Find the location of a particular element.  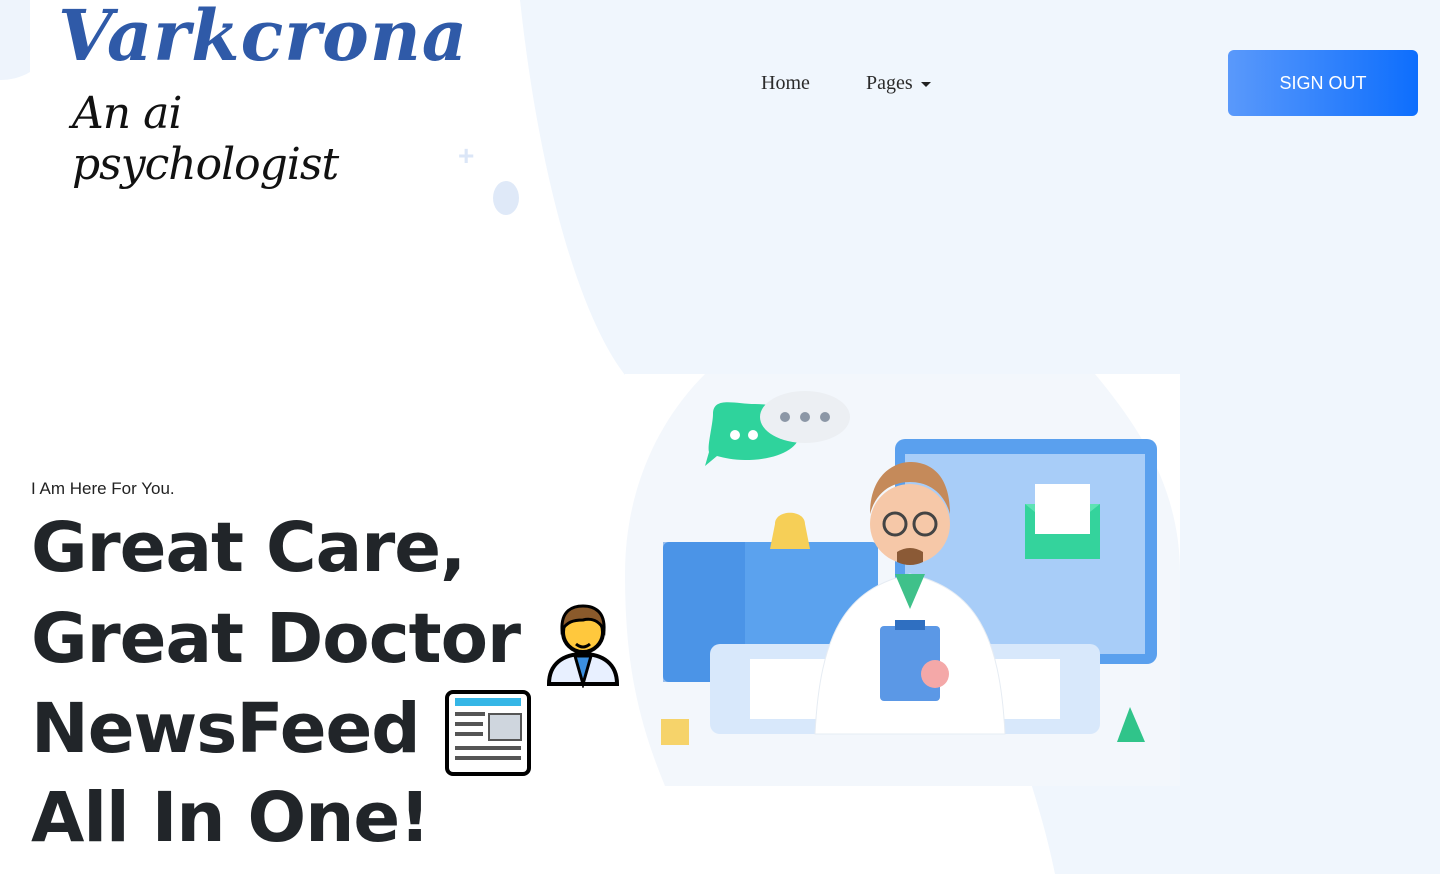

hero-eyebrow: I Am Here For You. is located at coordinates (103, 488).